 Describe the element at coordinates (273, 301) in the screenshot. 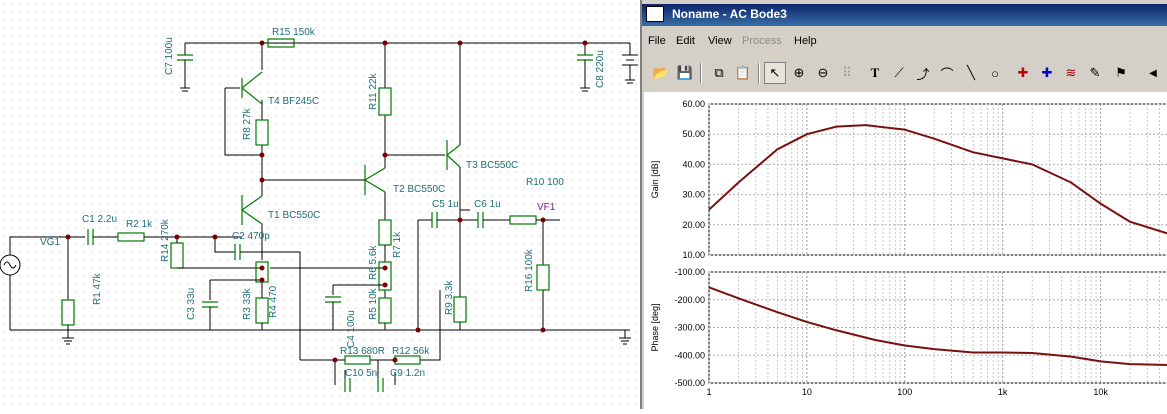

I see `label-r4: R4 470` at that location.